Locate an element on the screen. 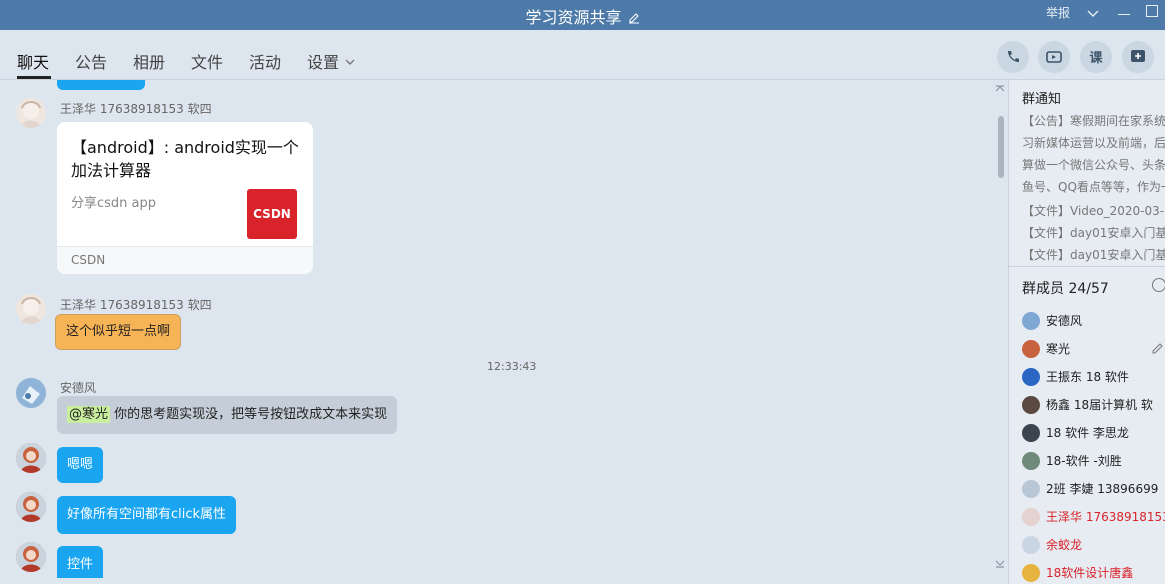 This screenshot has height=584, width=1165. video-call-icon is located at coordinates (1054, 57).